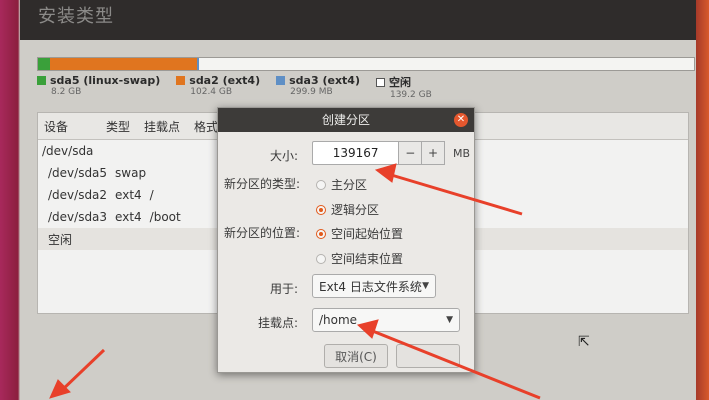 The image size is (709, 400). What do you see at coordinates (82, 371) in the screenshot?
I see `red-arrow-corner` at bounding box center [82, 371].